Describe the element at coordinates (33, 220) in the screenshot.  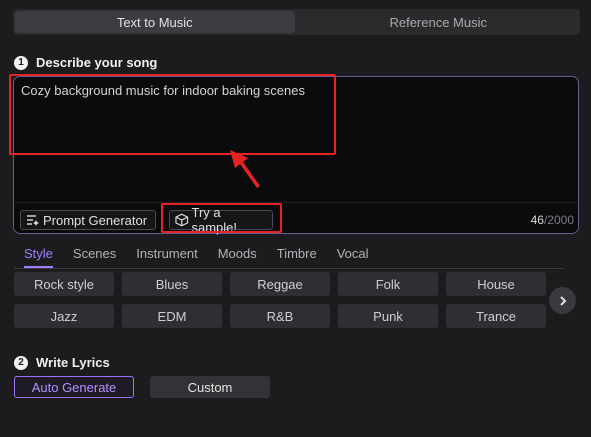
I see `magic-list-icon` at that location.